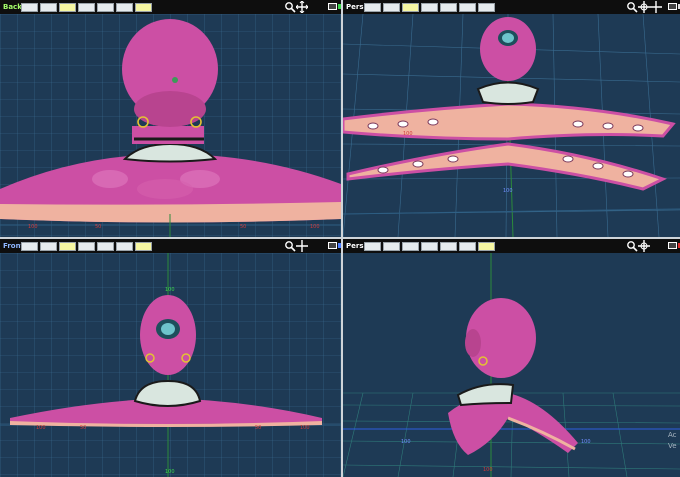 Image resolution: width=680 pixels, height=477 pixels. I want to click on watermark-line-1: Ac, so click(672, 435).